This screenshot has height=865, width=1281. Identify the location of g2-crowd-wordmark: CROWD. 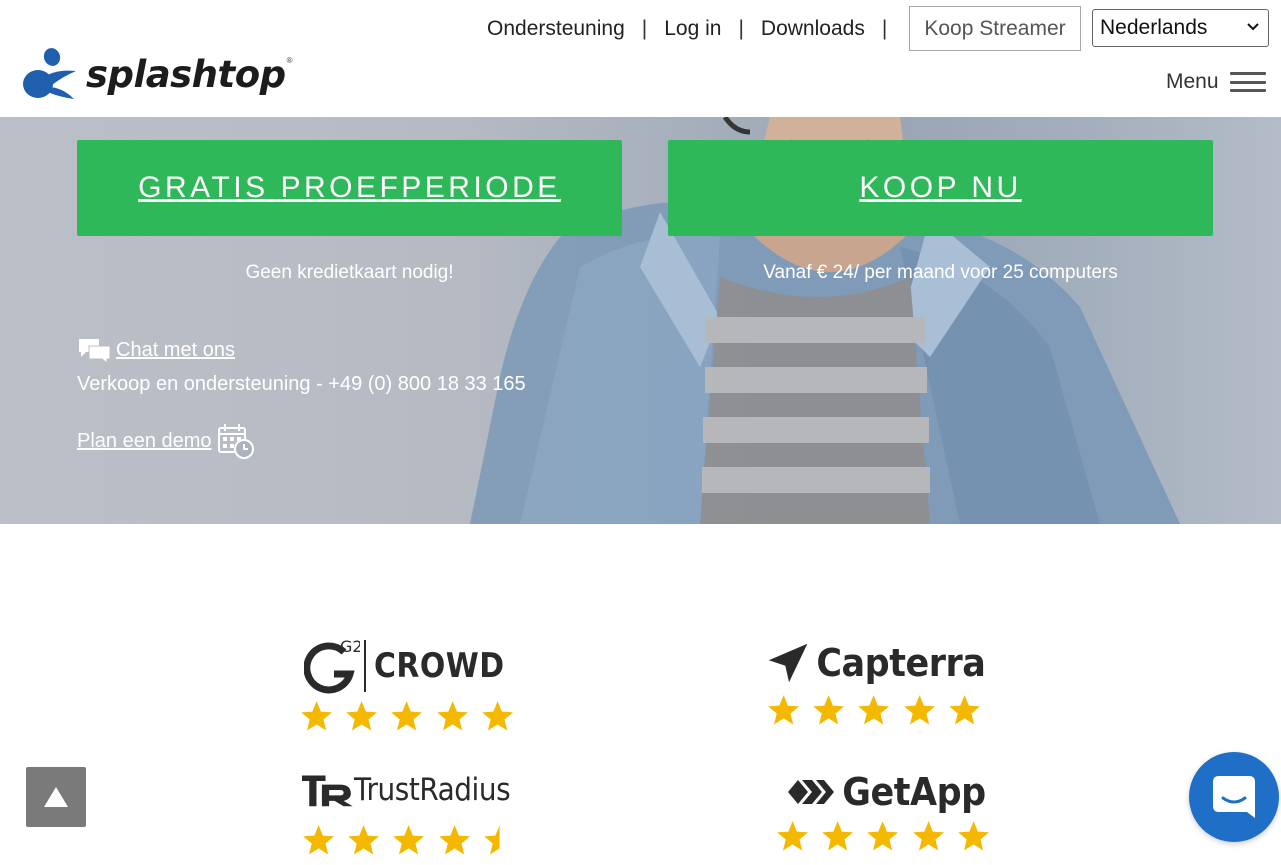
(439, 666).